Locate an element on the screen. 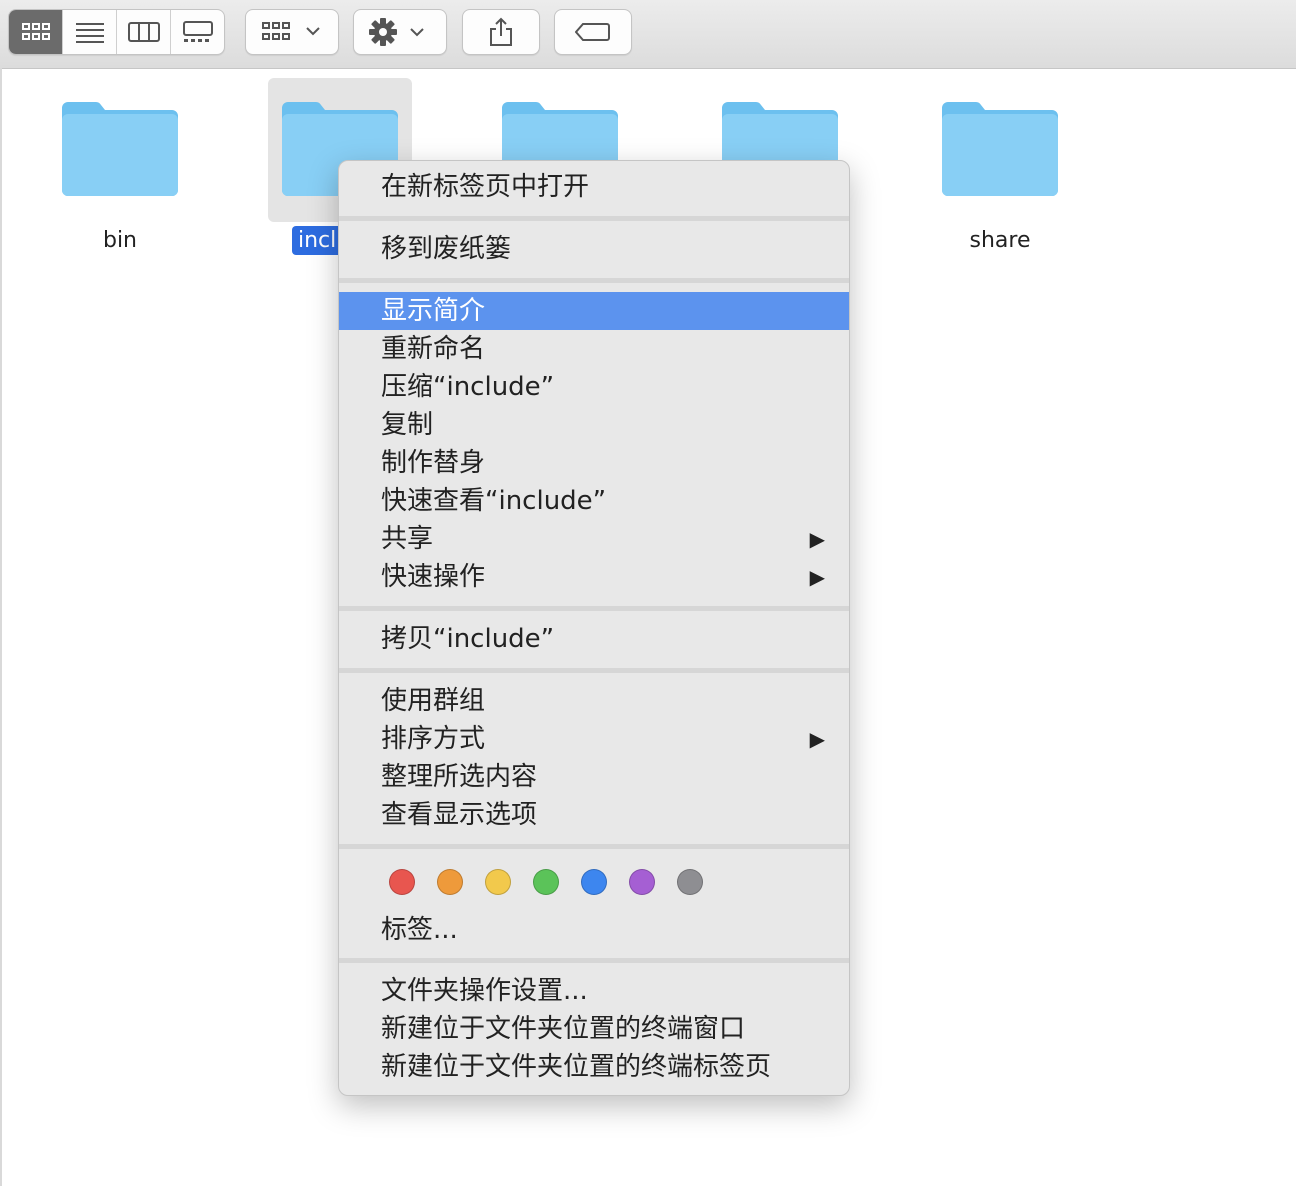 This screenshot has width=1296, height=1186. folder-item: share is located at coordinates (1000, 178).